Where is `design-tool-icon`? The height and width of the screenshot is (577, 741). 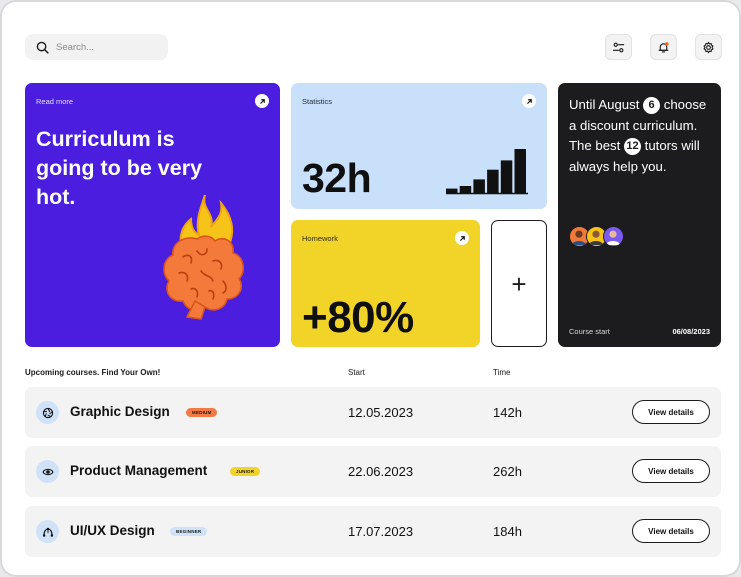
design-tool-icon is located at coordinates (47, 532).